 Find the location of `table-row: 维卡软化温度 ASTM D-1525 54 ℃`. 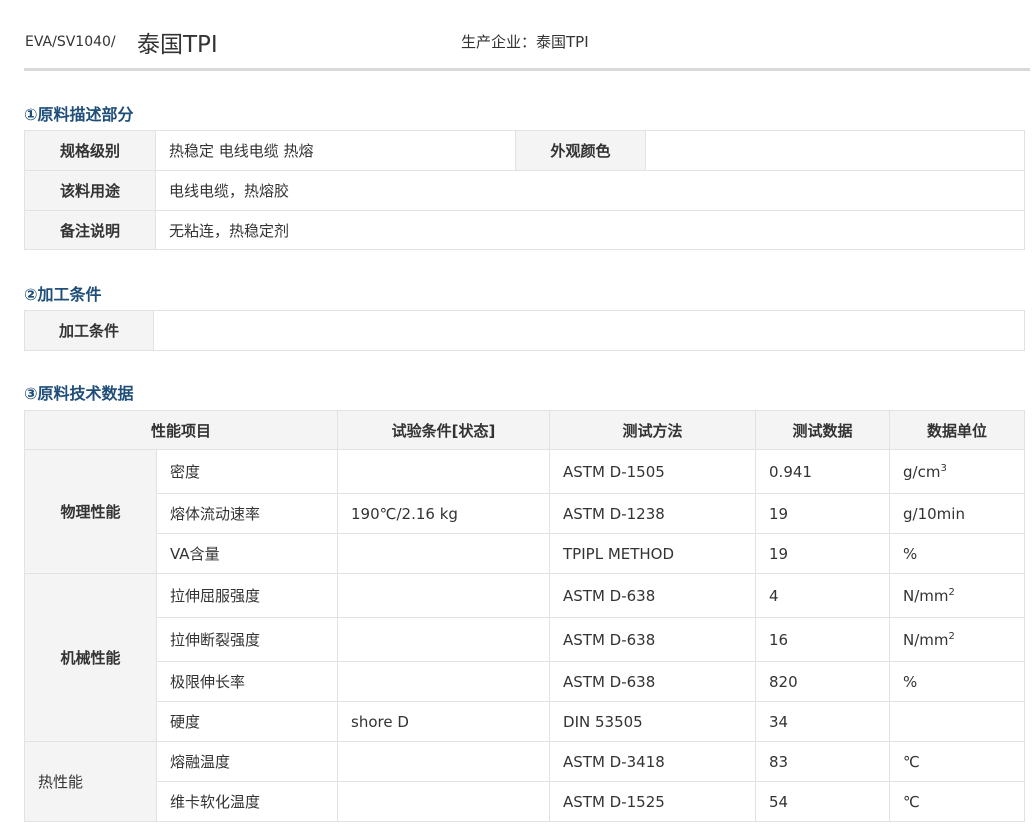

table-row: 维卡软化温度 ASTM D-1525 54 ℃ is located at coordinates (525, 801).